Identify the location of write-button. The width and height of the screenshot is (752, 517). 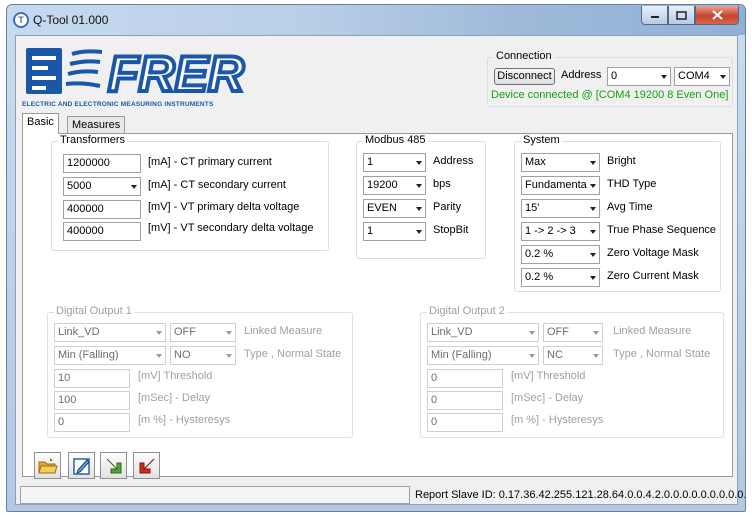
(146, 465).